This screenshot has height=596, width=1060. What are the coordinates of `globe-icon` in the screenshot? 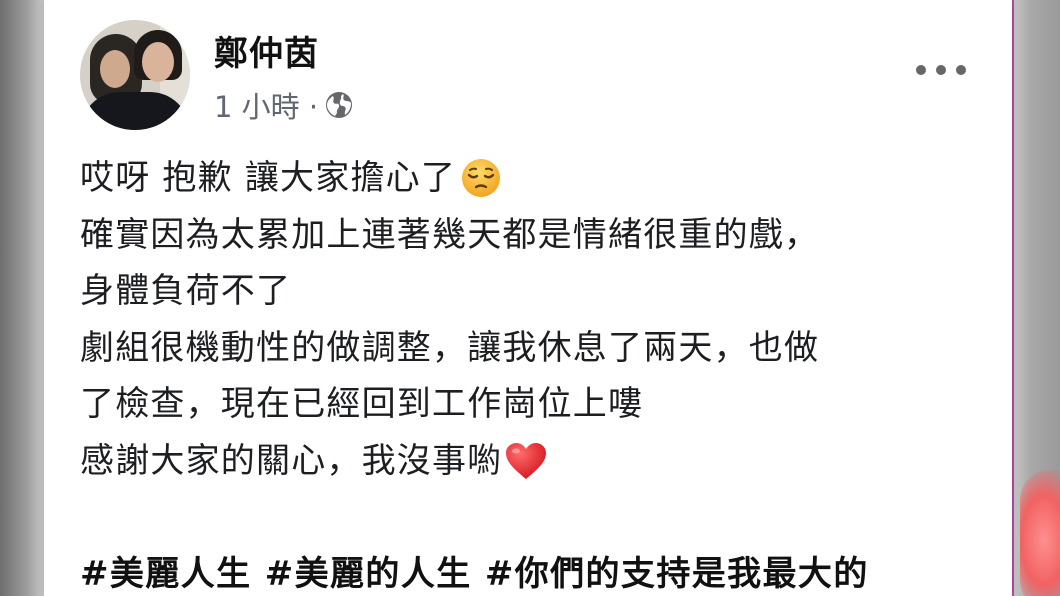 It's located at (339, 105).